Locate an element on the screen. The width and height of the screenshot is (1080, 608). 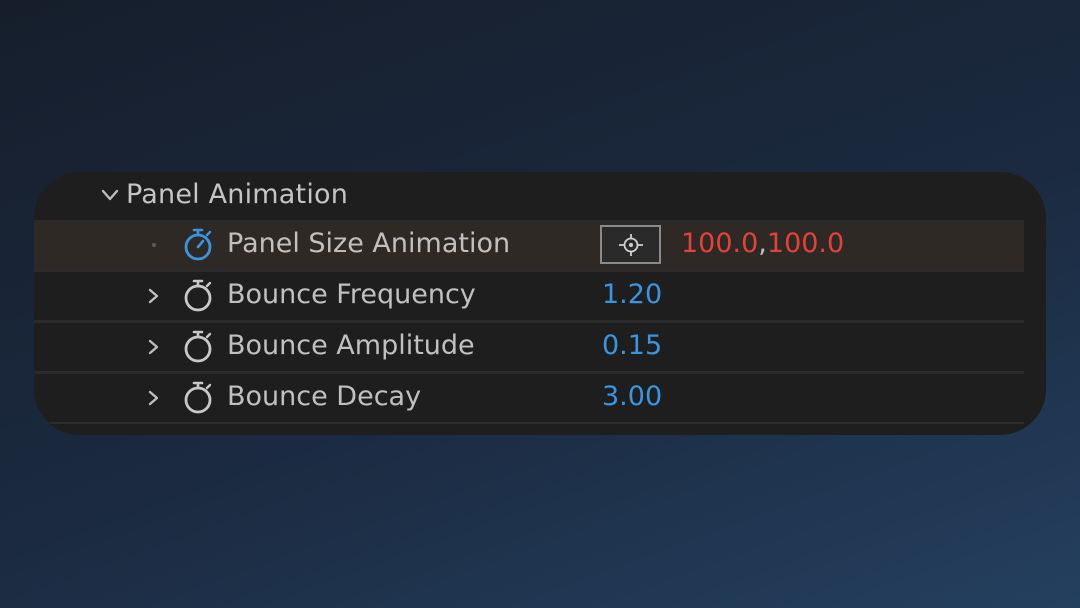
crosshair-icon is located at coordinates (631, 245).